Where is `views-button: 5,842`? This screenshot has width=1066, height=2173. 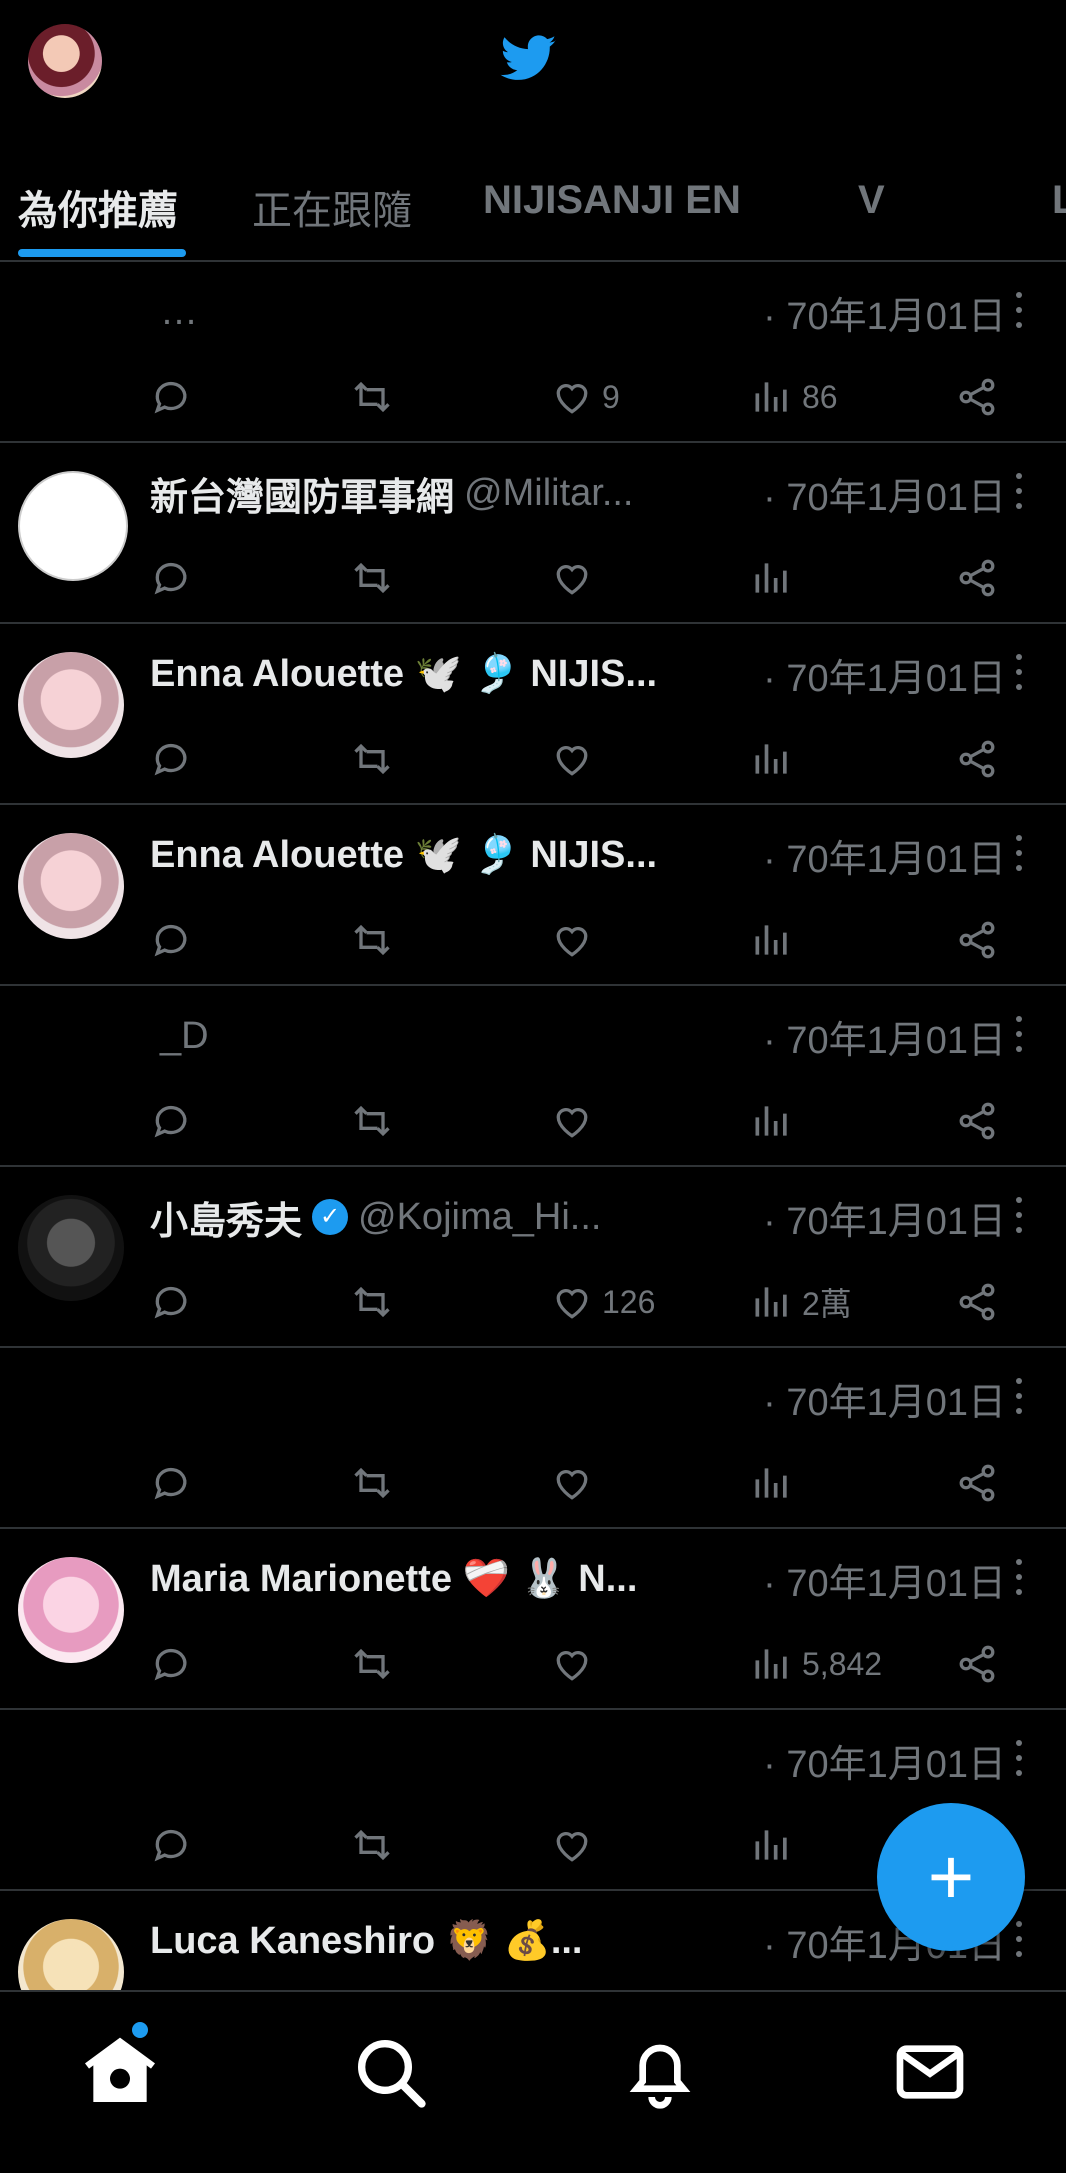 views-button: 5,842 is located at coordinates (816, 1664).